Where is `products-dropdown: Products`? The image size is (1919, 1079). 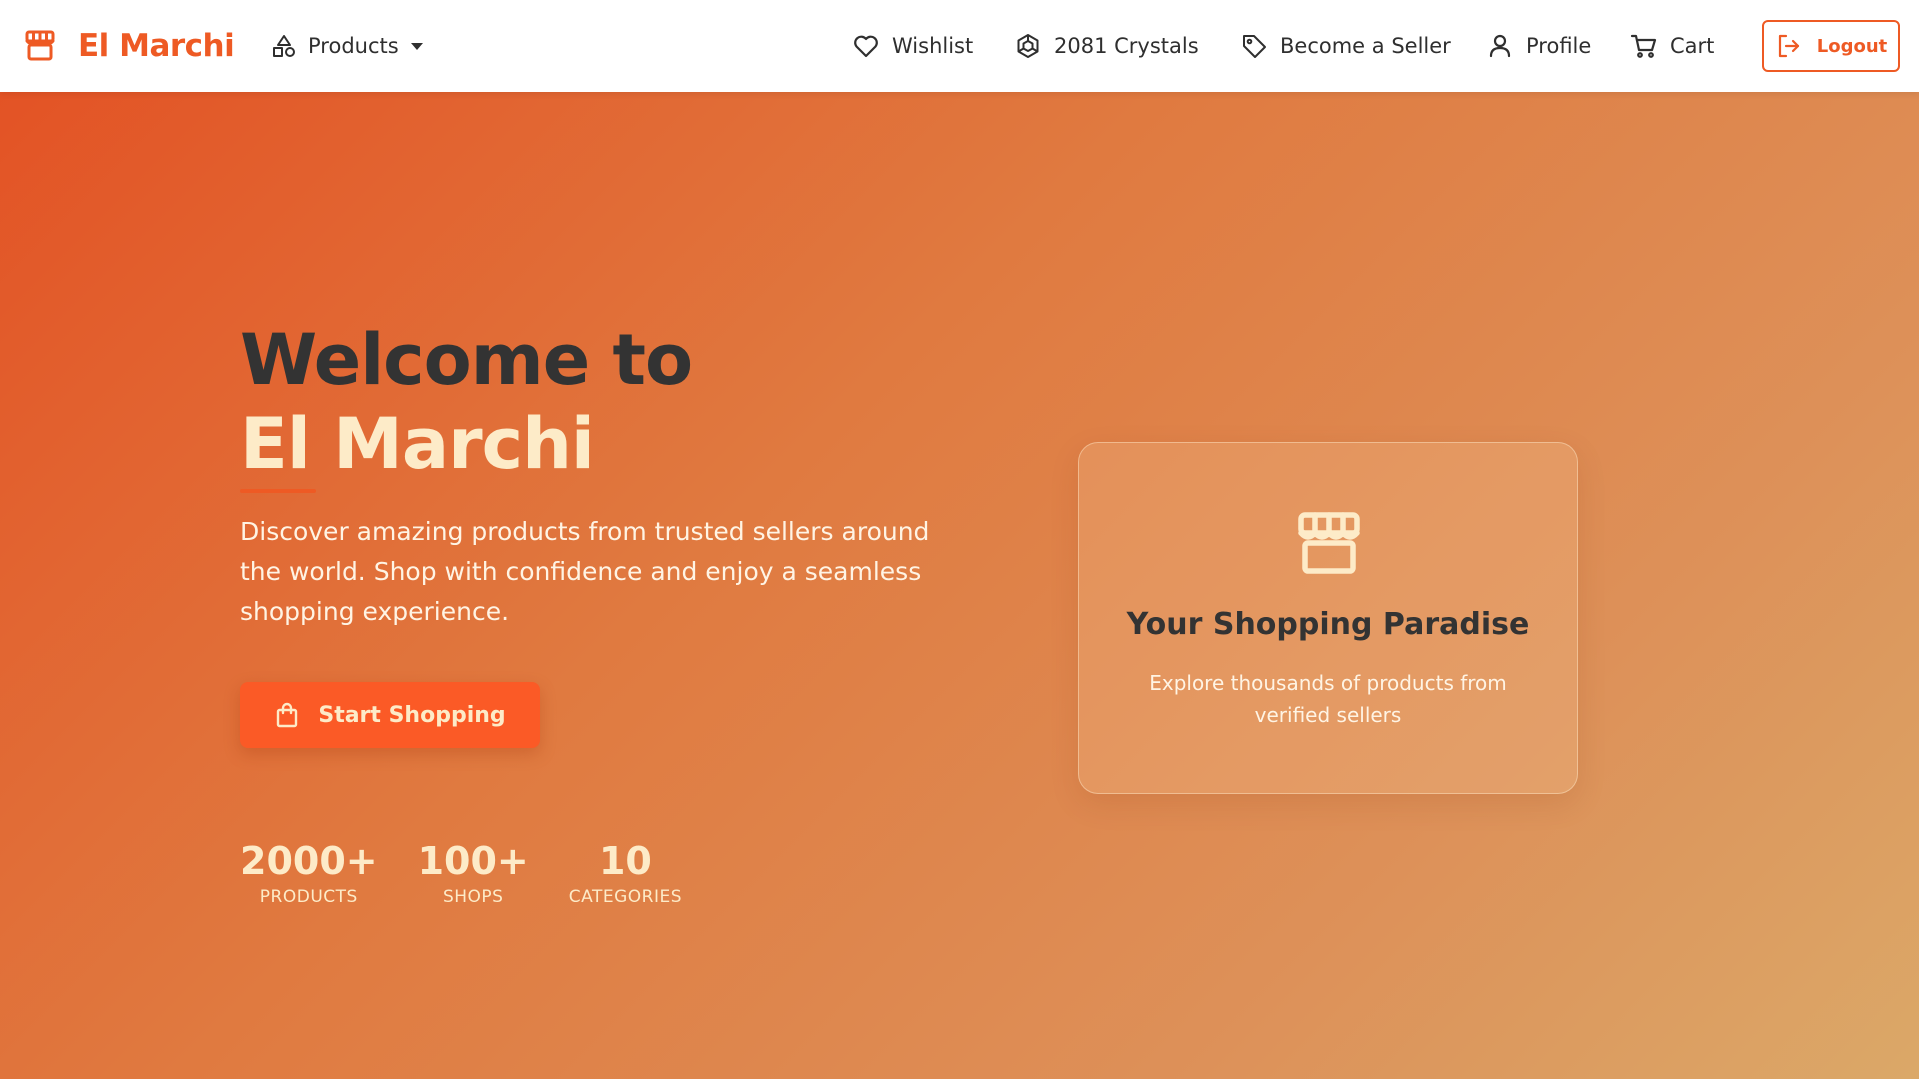
products-dropdown: Products is located at coordinates (346, 46).